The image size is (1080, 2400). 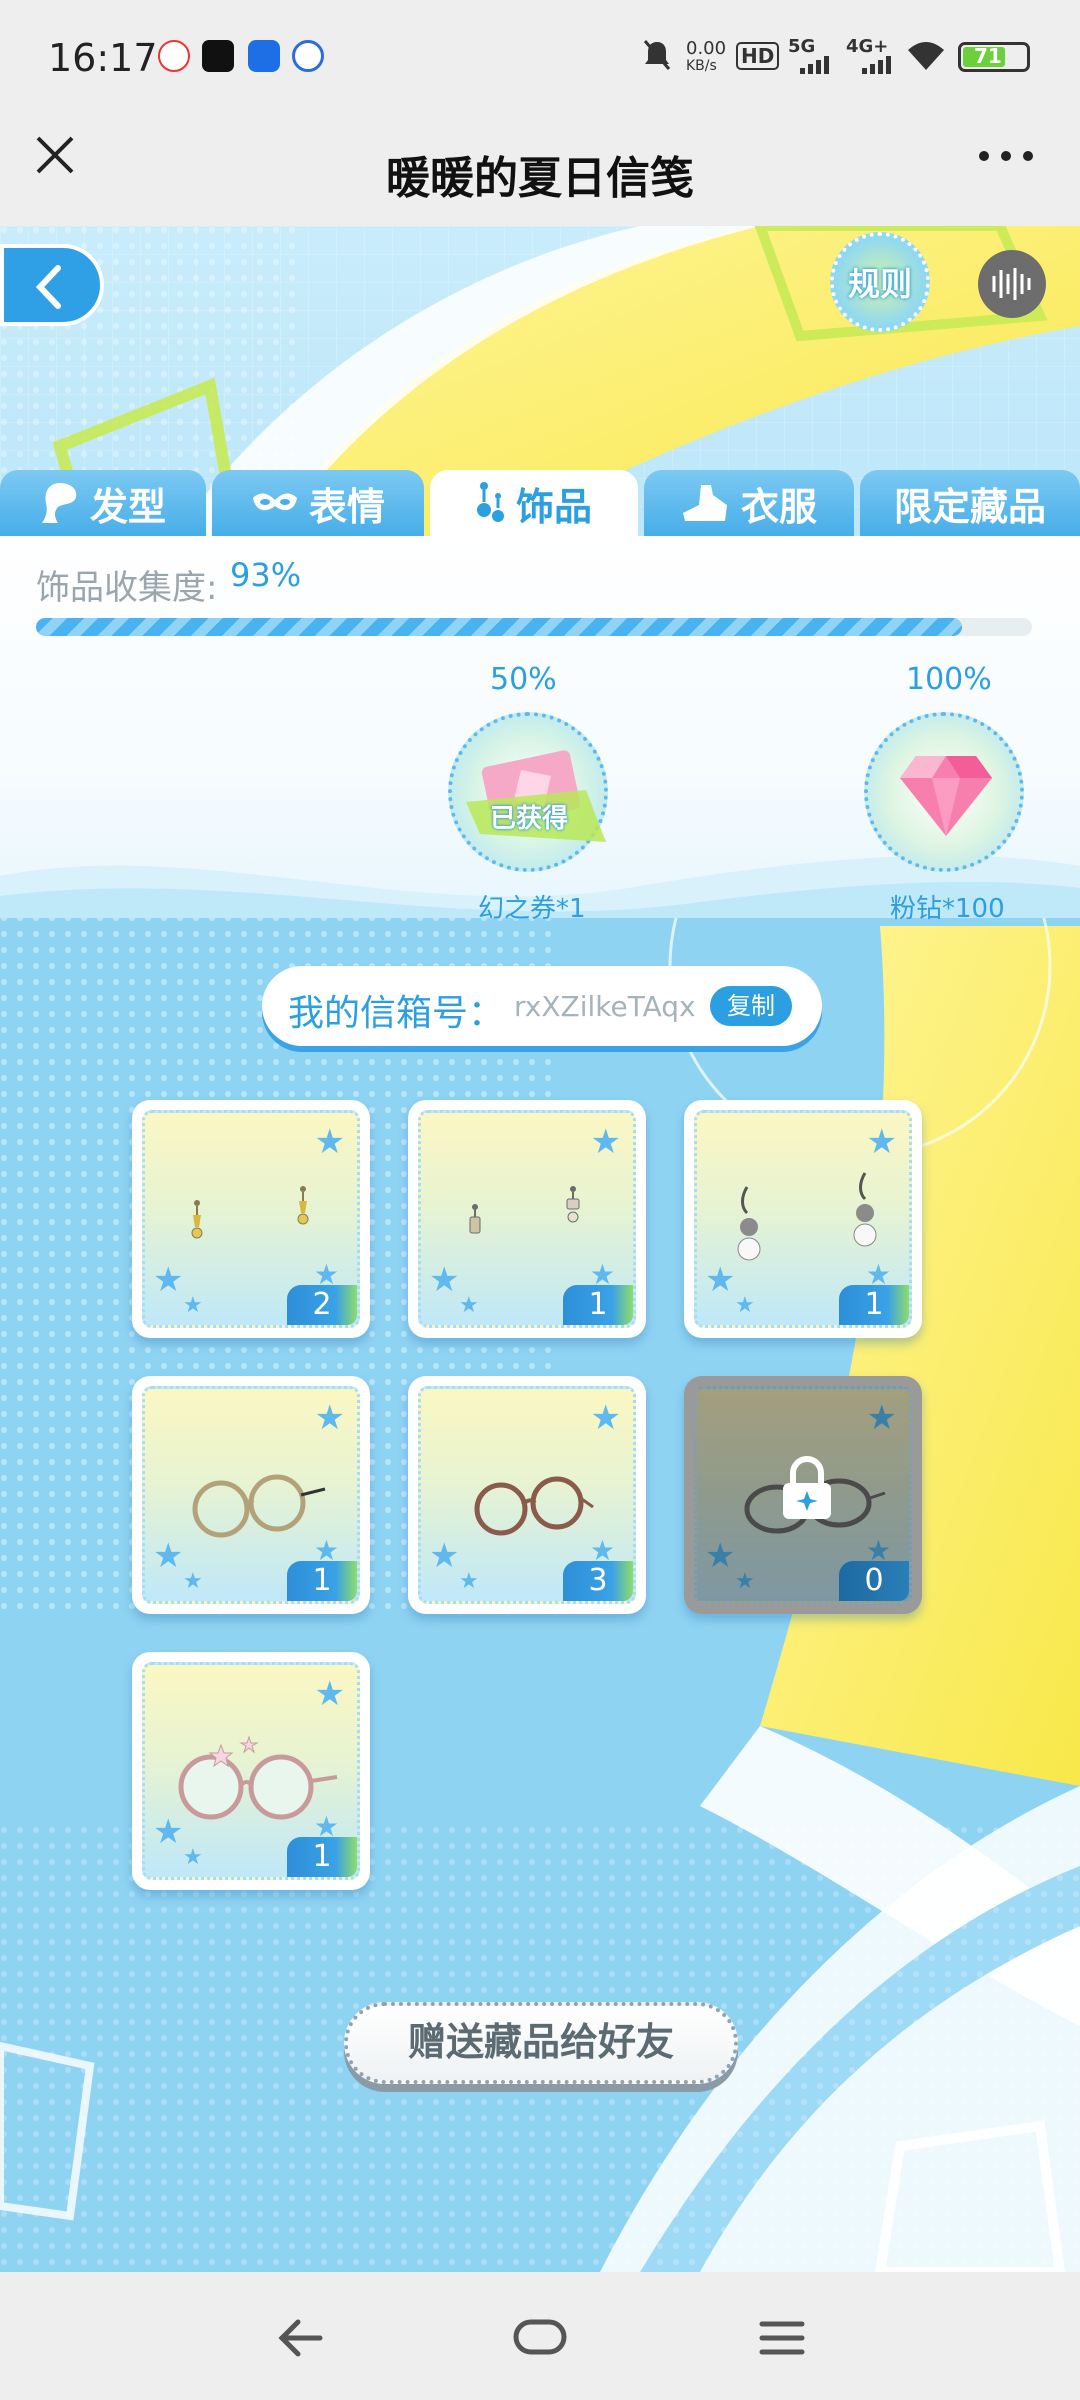 What do you see at coordinates (778, 506) in the screenshot?
I see `tab-label: 衣服` at bounding box center [778, 506].